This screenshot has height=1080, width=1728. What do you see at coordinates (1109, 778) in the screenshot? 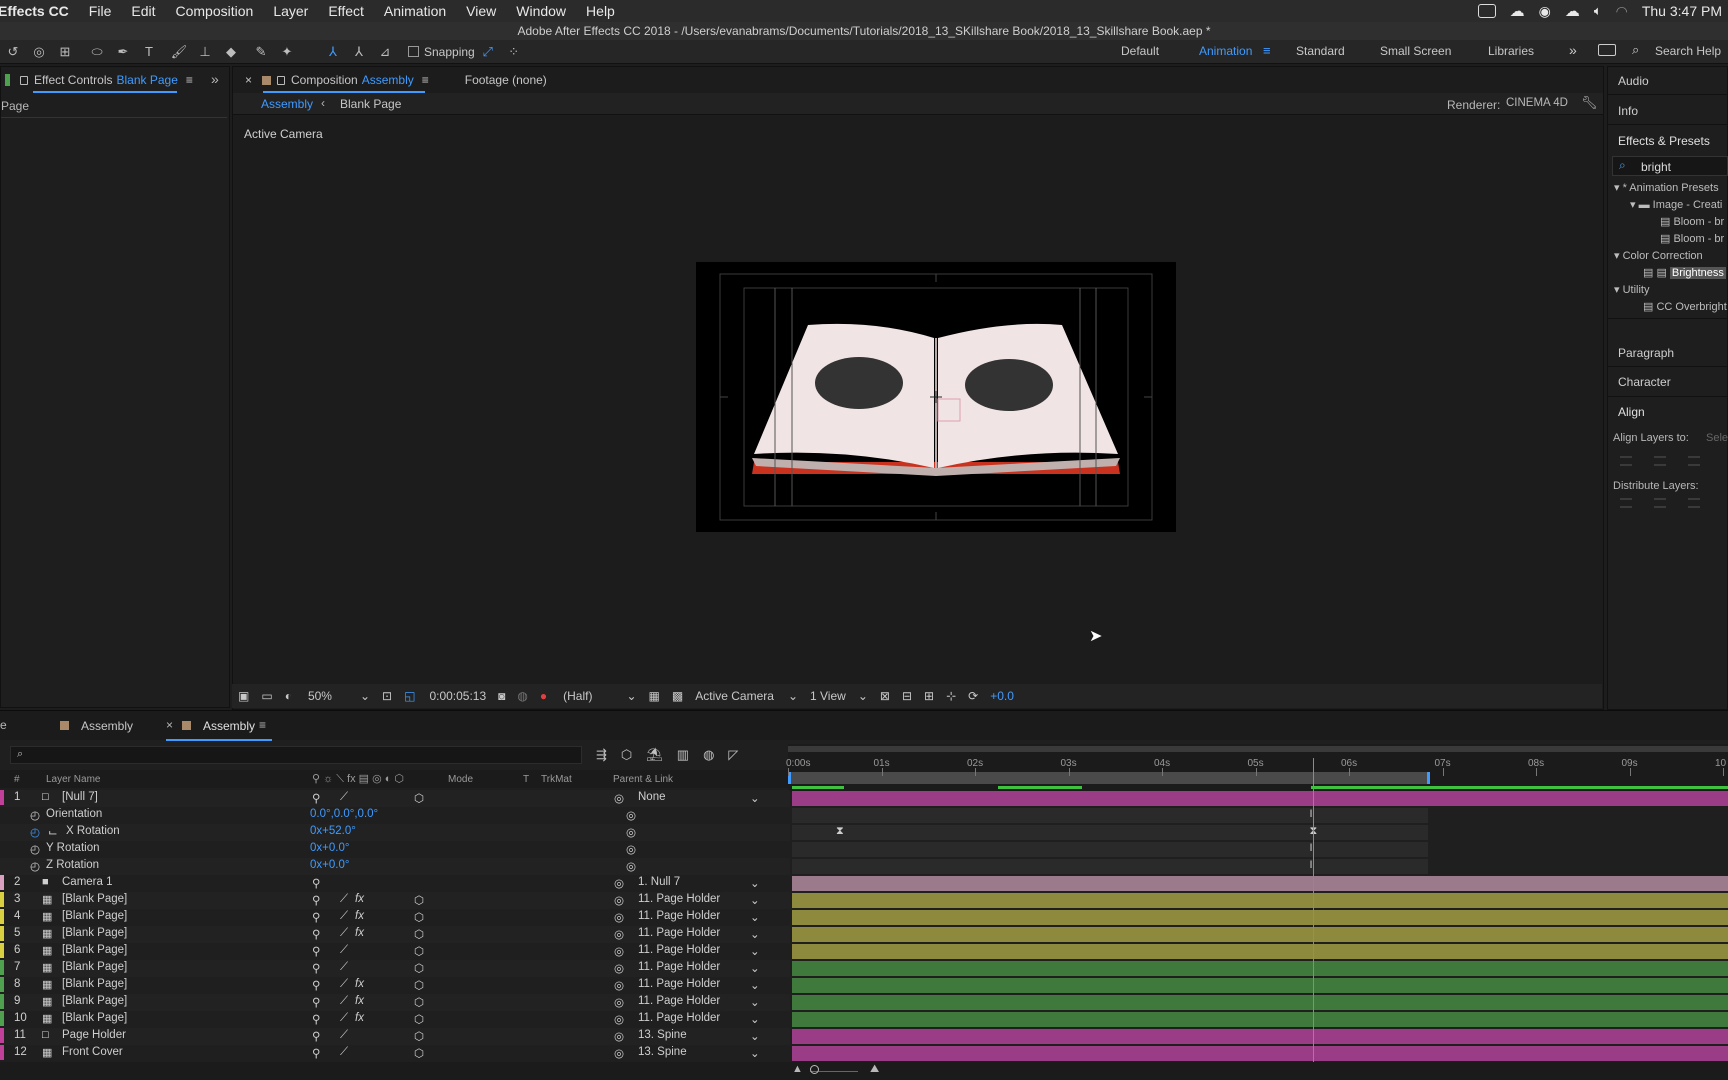
I see `range-bar` at bounding box center [1109, 778].